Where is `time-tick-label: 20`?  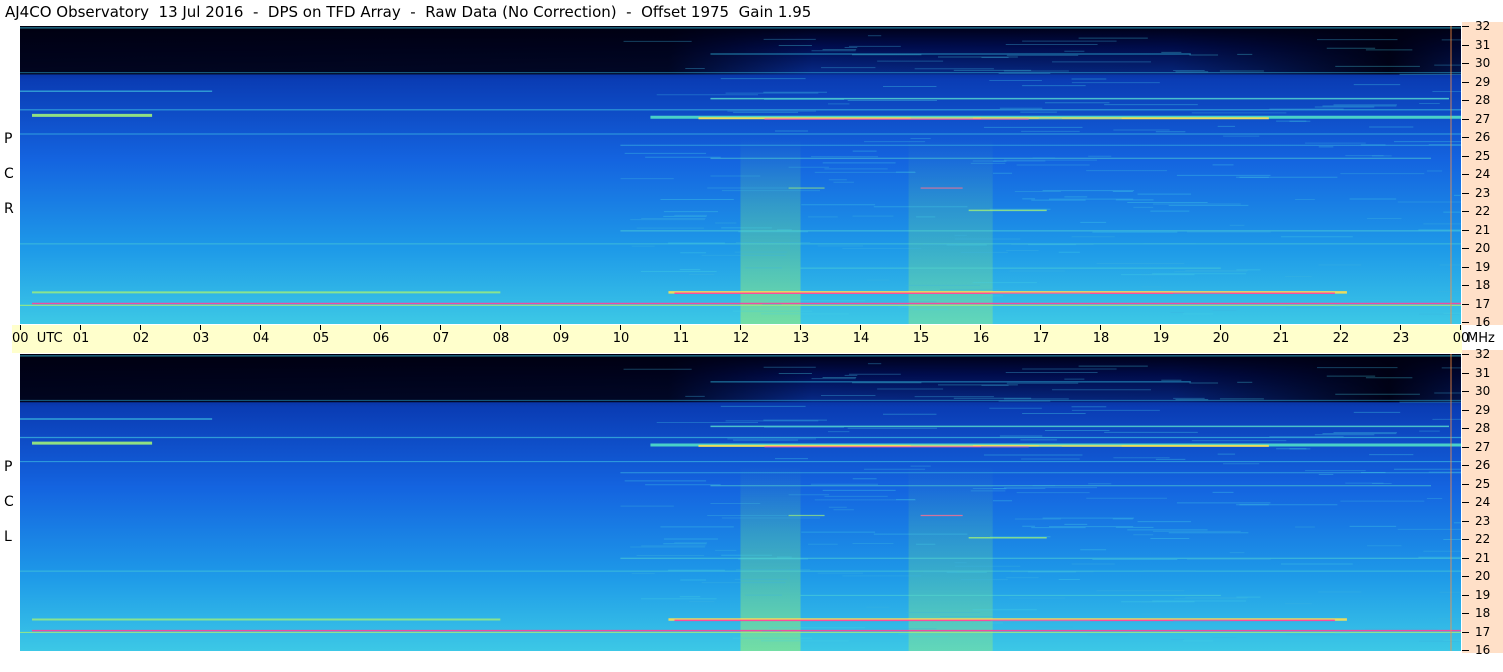 time-tick-label: 20 is located at coordinates (1221, 338).